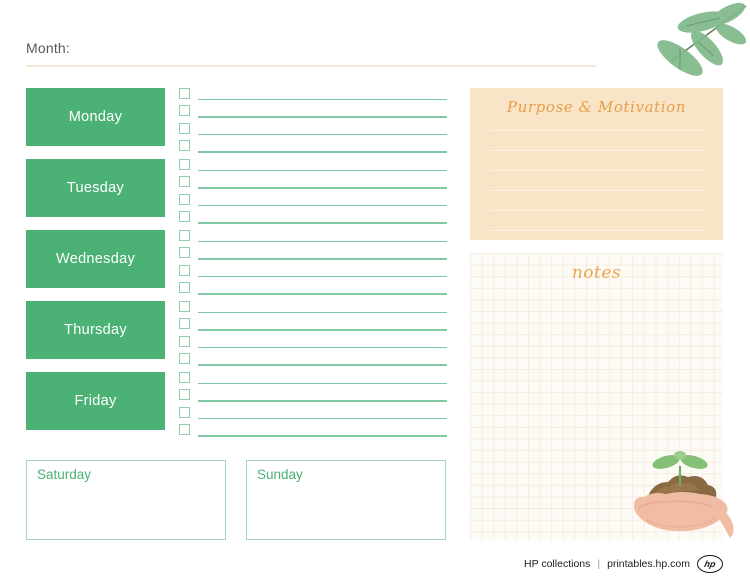 This screenshot has height=577, width=750. I want to click on purpose-motivation-panel: Purpose & Motivation, so click(596, 164).